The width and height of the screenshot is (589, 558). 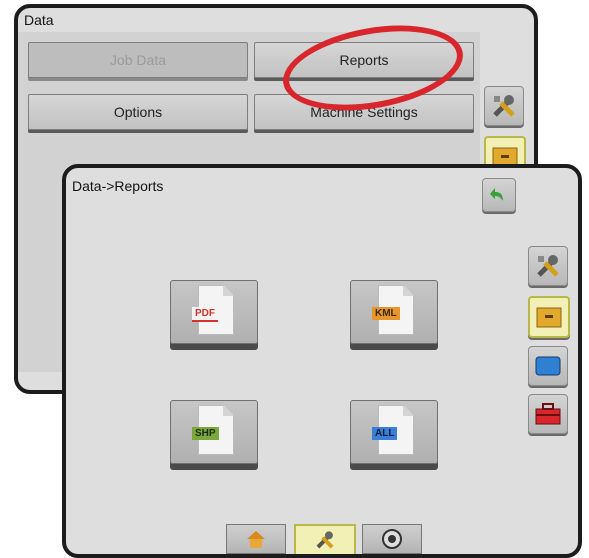 I want to click on back-button, so click(x=499, y=195).